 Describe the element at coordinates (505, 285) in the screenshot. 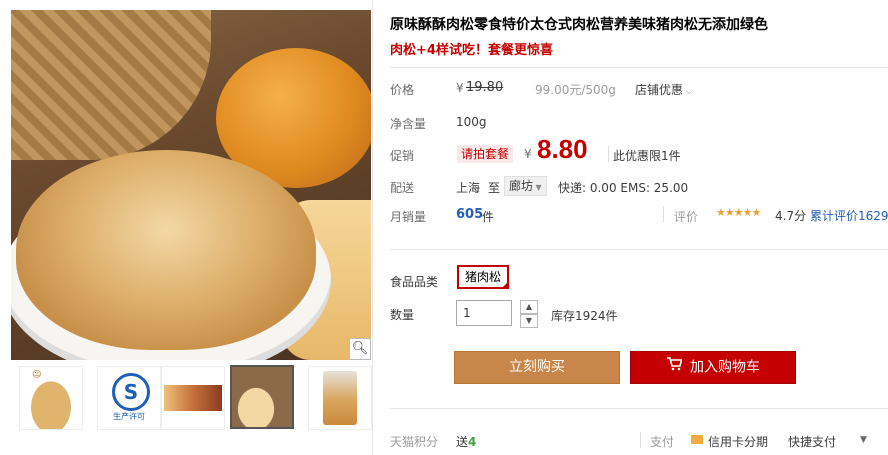

I see `selected-check-icon` at that location.